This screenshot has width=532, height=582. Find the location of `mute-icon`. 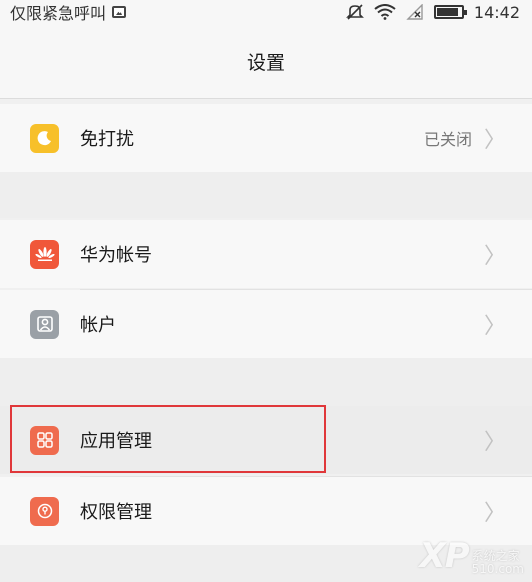

mute-icon is located at coordinates (354, 12).